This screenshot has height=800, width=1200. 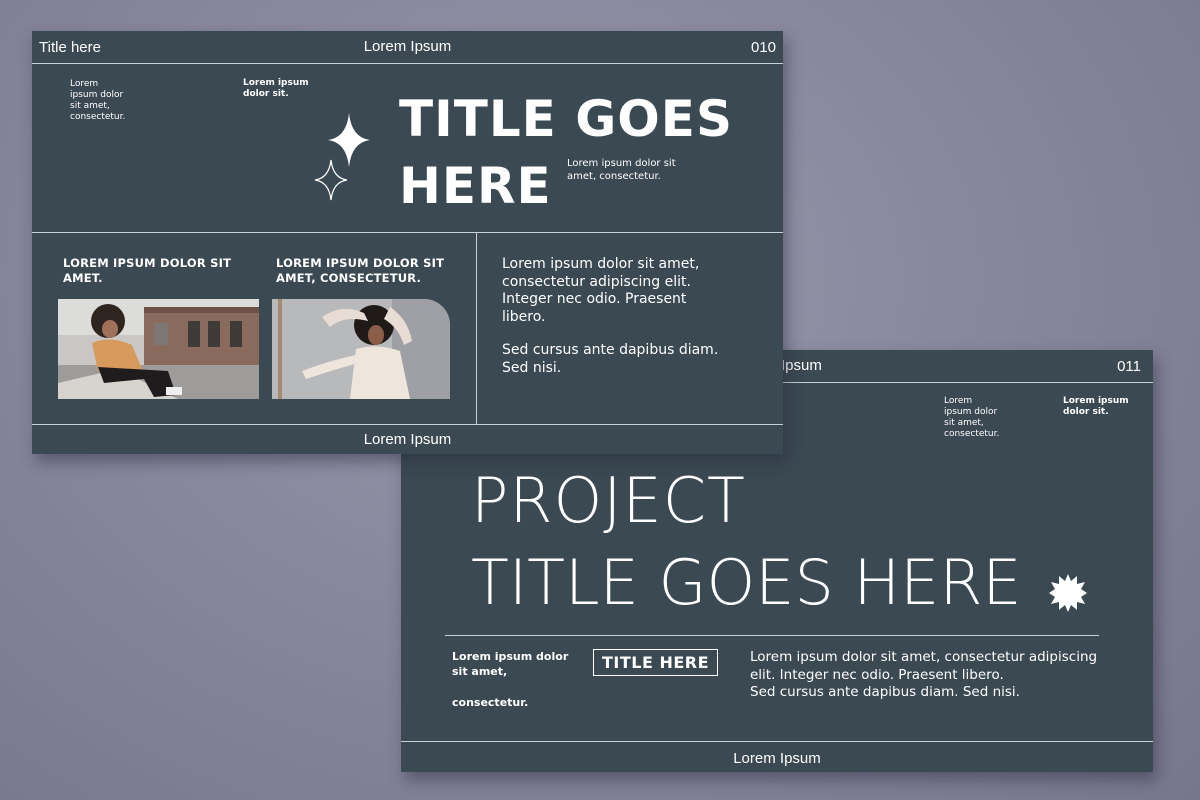 What do you see at coordinates (475, 186) in the screenshot?
I see `slide1-title-line2: HERE` at bounding box center [475, 186].